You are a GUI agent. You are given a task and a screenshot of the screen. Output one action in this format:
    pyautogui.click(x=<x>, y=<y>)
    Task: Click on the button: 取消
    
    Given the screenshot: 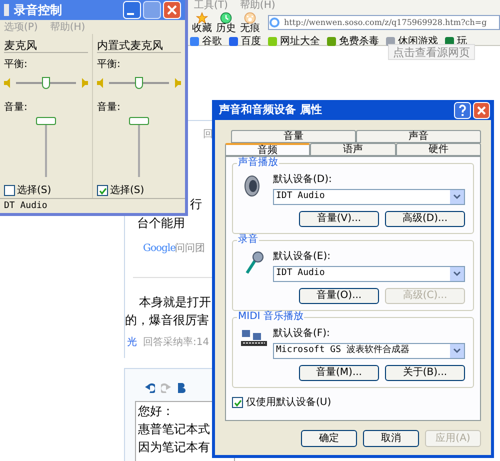 What is the action you would take?
    pyautogui.click(x=391, y=438)
    